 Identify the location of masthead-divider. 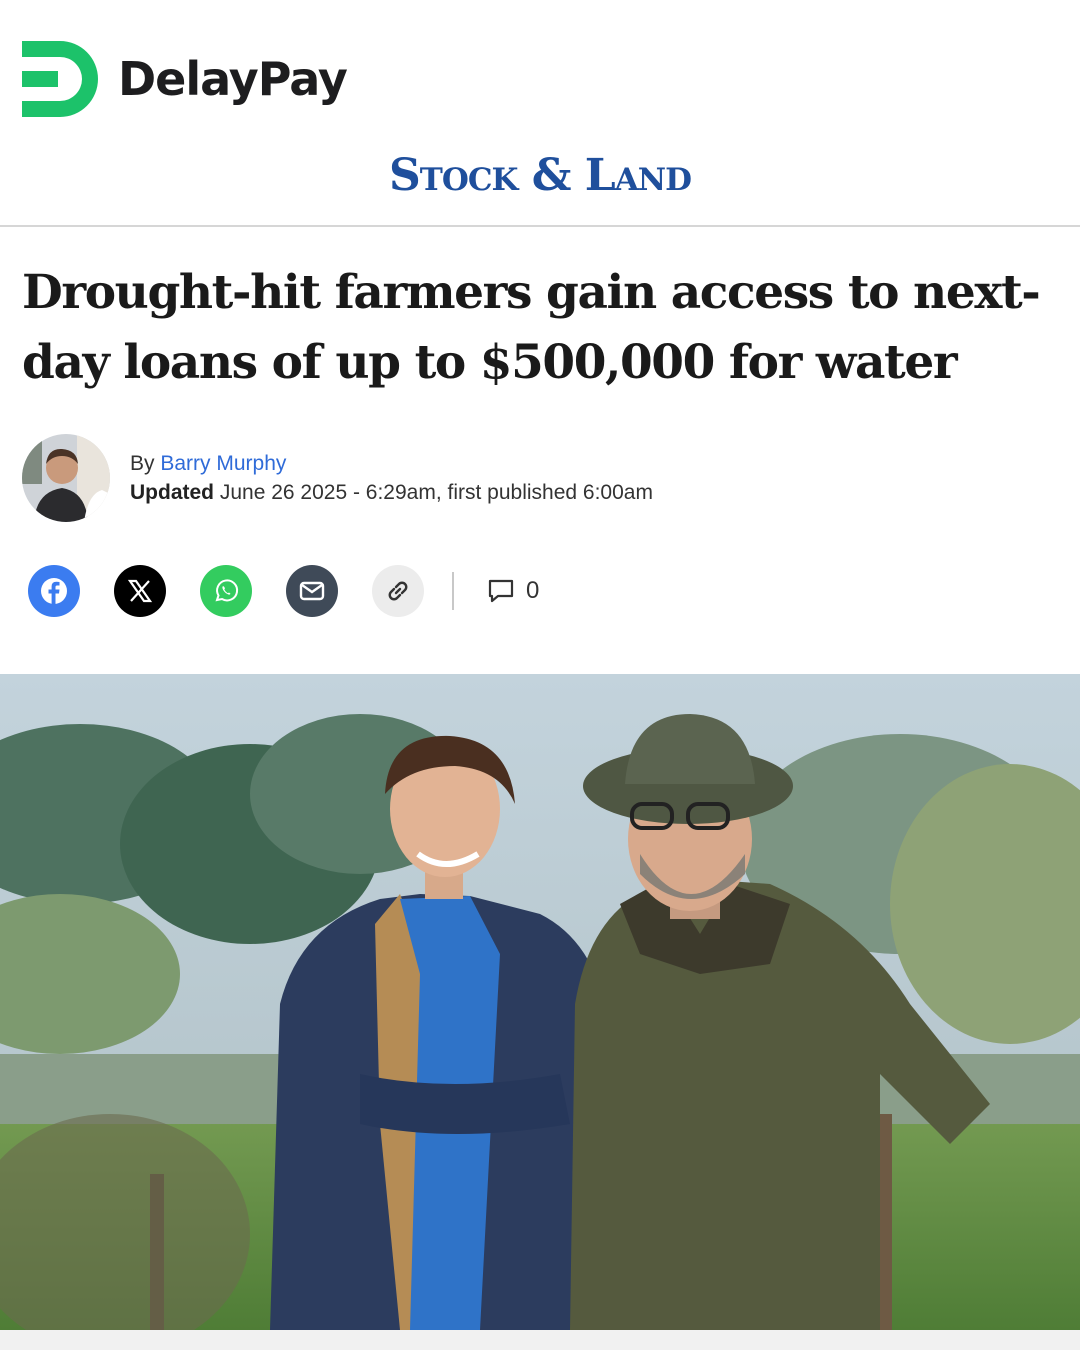
(540, 226).